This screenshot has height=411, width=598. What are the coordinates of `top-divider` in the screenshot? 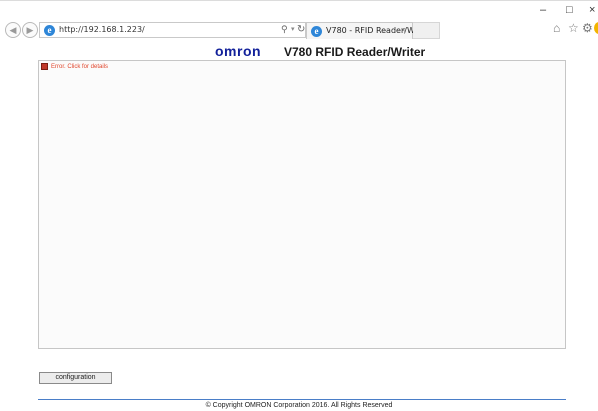 It's located at (299, 0).